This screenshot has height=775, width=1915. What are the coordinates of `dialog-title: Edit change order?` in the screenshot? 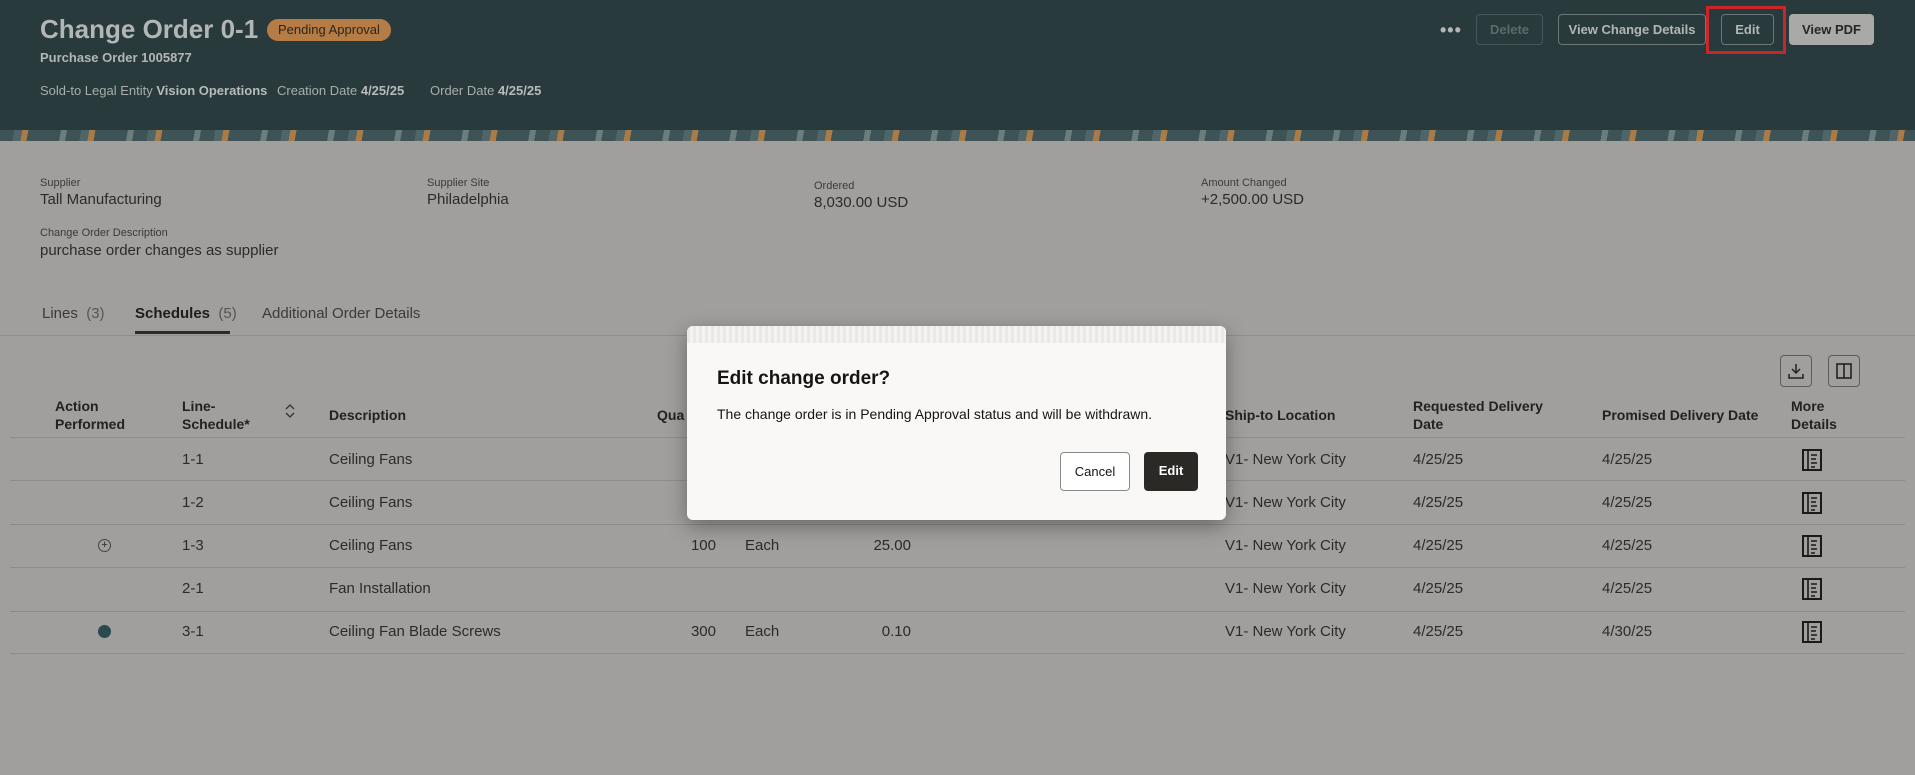 It's located at (804, 378).